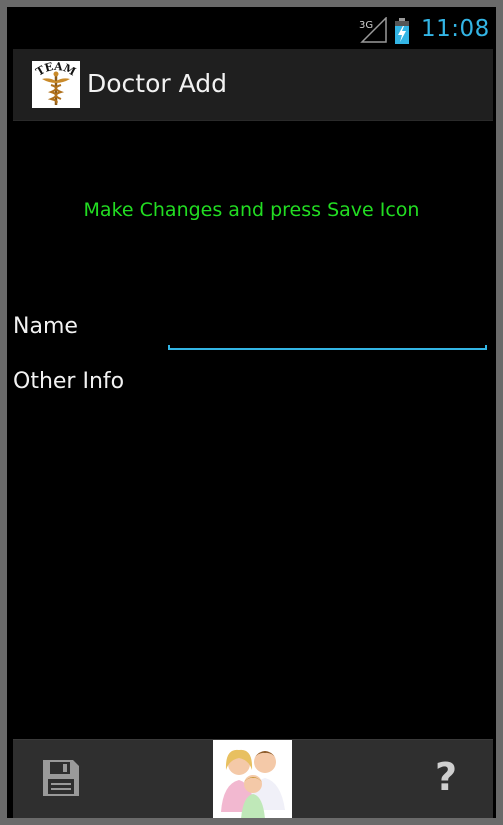  I want to click on help-button: ?, so click(446, 777).